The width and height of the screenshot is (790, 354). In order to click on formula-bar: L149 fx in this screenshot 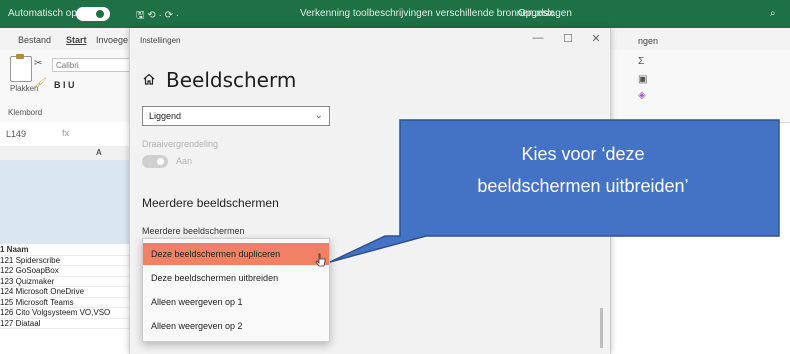, I will do `click(65, 134)`.